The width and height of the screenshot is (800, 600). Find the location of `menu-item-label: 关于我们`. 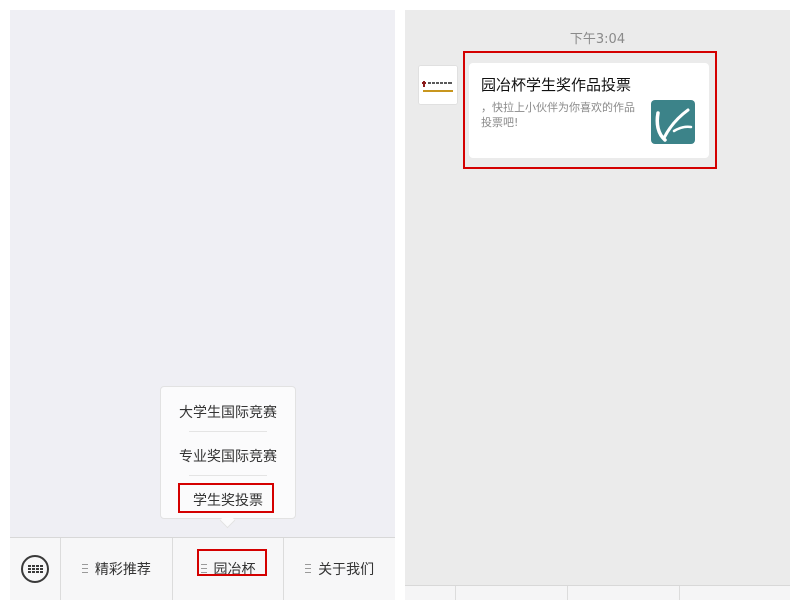

menu-item-label: 关于我们 is located at coordinates (346, 570).